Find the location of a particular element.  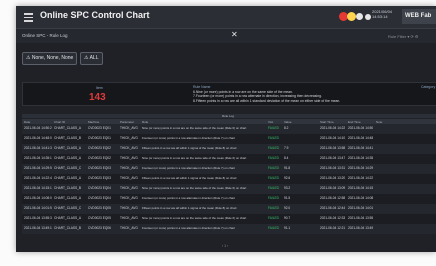

cell-end: 2021-06-04 14:08 is located at coordinates (360, 199).